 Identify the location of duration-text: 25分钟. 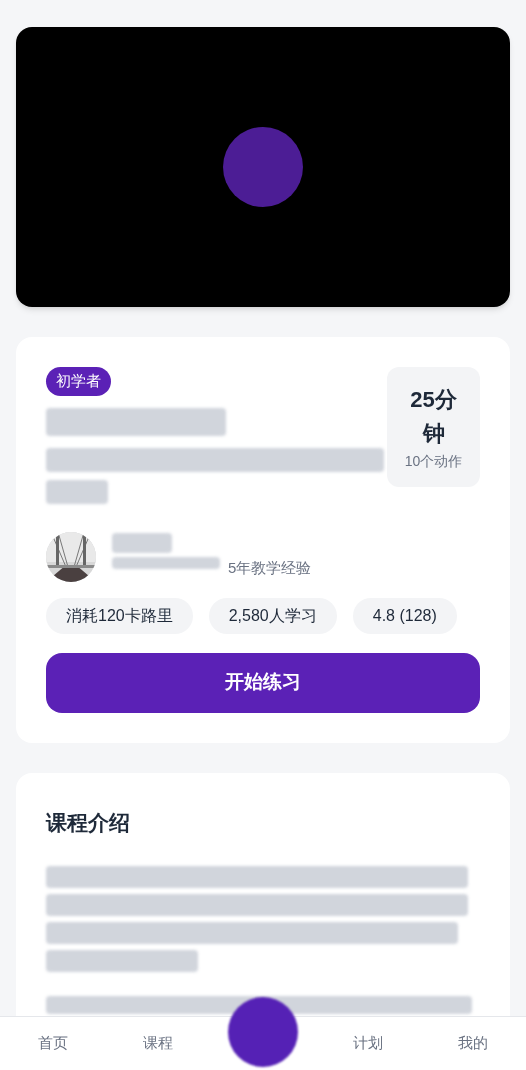
(433, 417).